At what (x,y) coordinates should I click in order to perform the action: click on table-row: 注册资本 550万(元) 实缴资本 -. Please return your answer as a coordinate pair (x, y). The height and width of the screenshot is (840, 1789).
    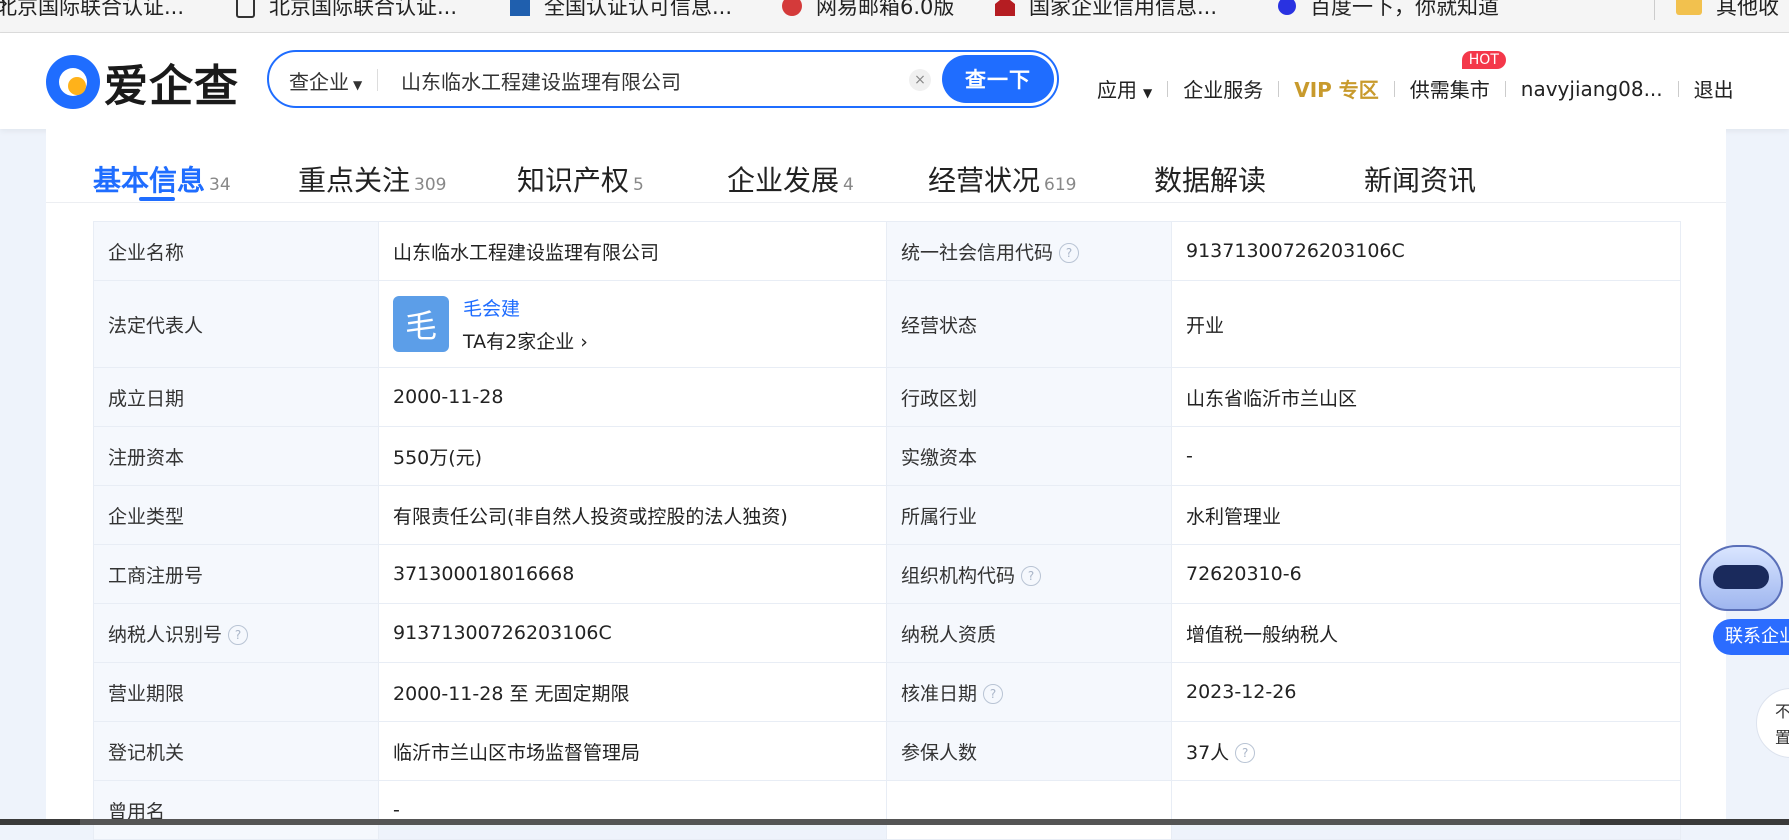
    Looking at the image, I should click on (887, 456).